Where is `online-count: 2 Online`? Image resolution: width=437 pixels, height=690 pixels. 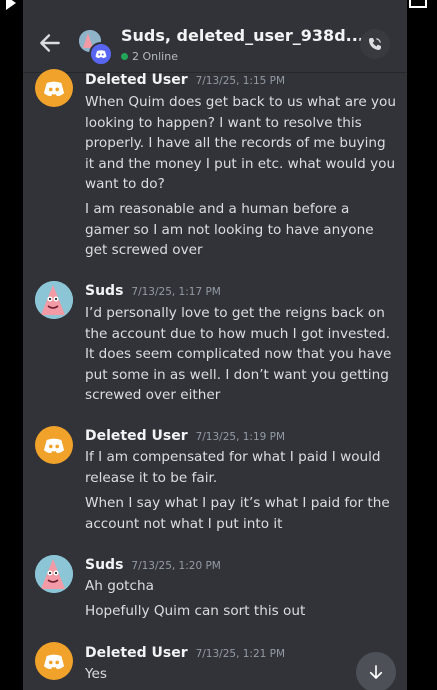 online-count: 2 Online is located at coordinates (155, 56).